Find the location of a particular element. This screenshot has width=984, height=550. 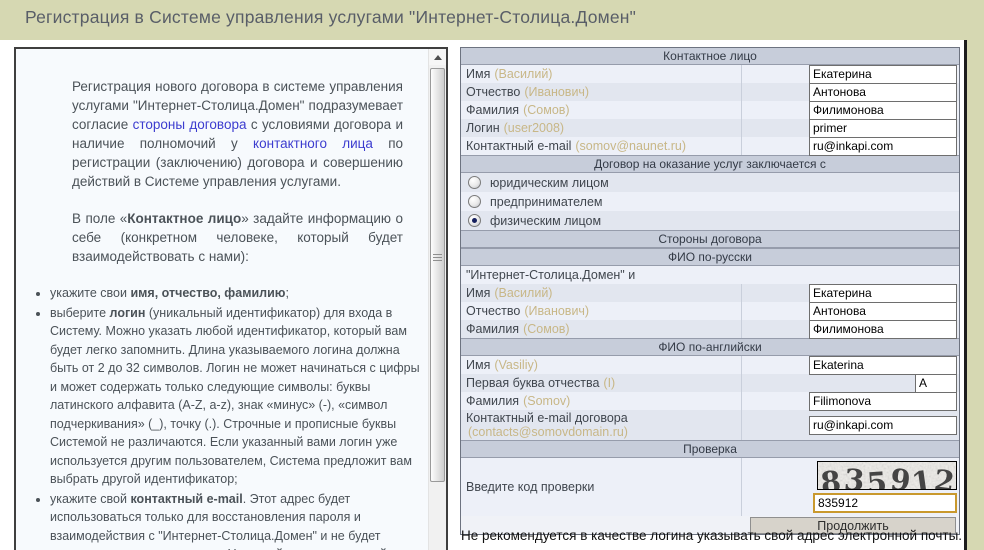

section-header-russian-name: ФИО по-русски is located at coordinates (710, 257).